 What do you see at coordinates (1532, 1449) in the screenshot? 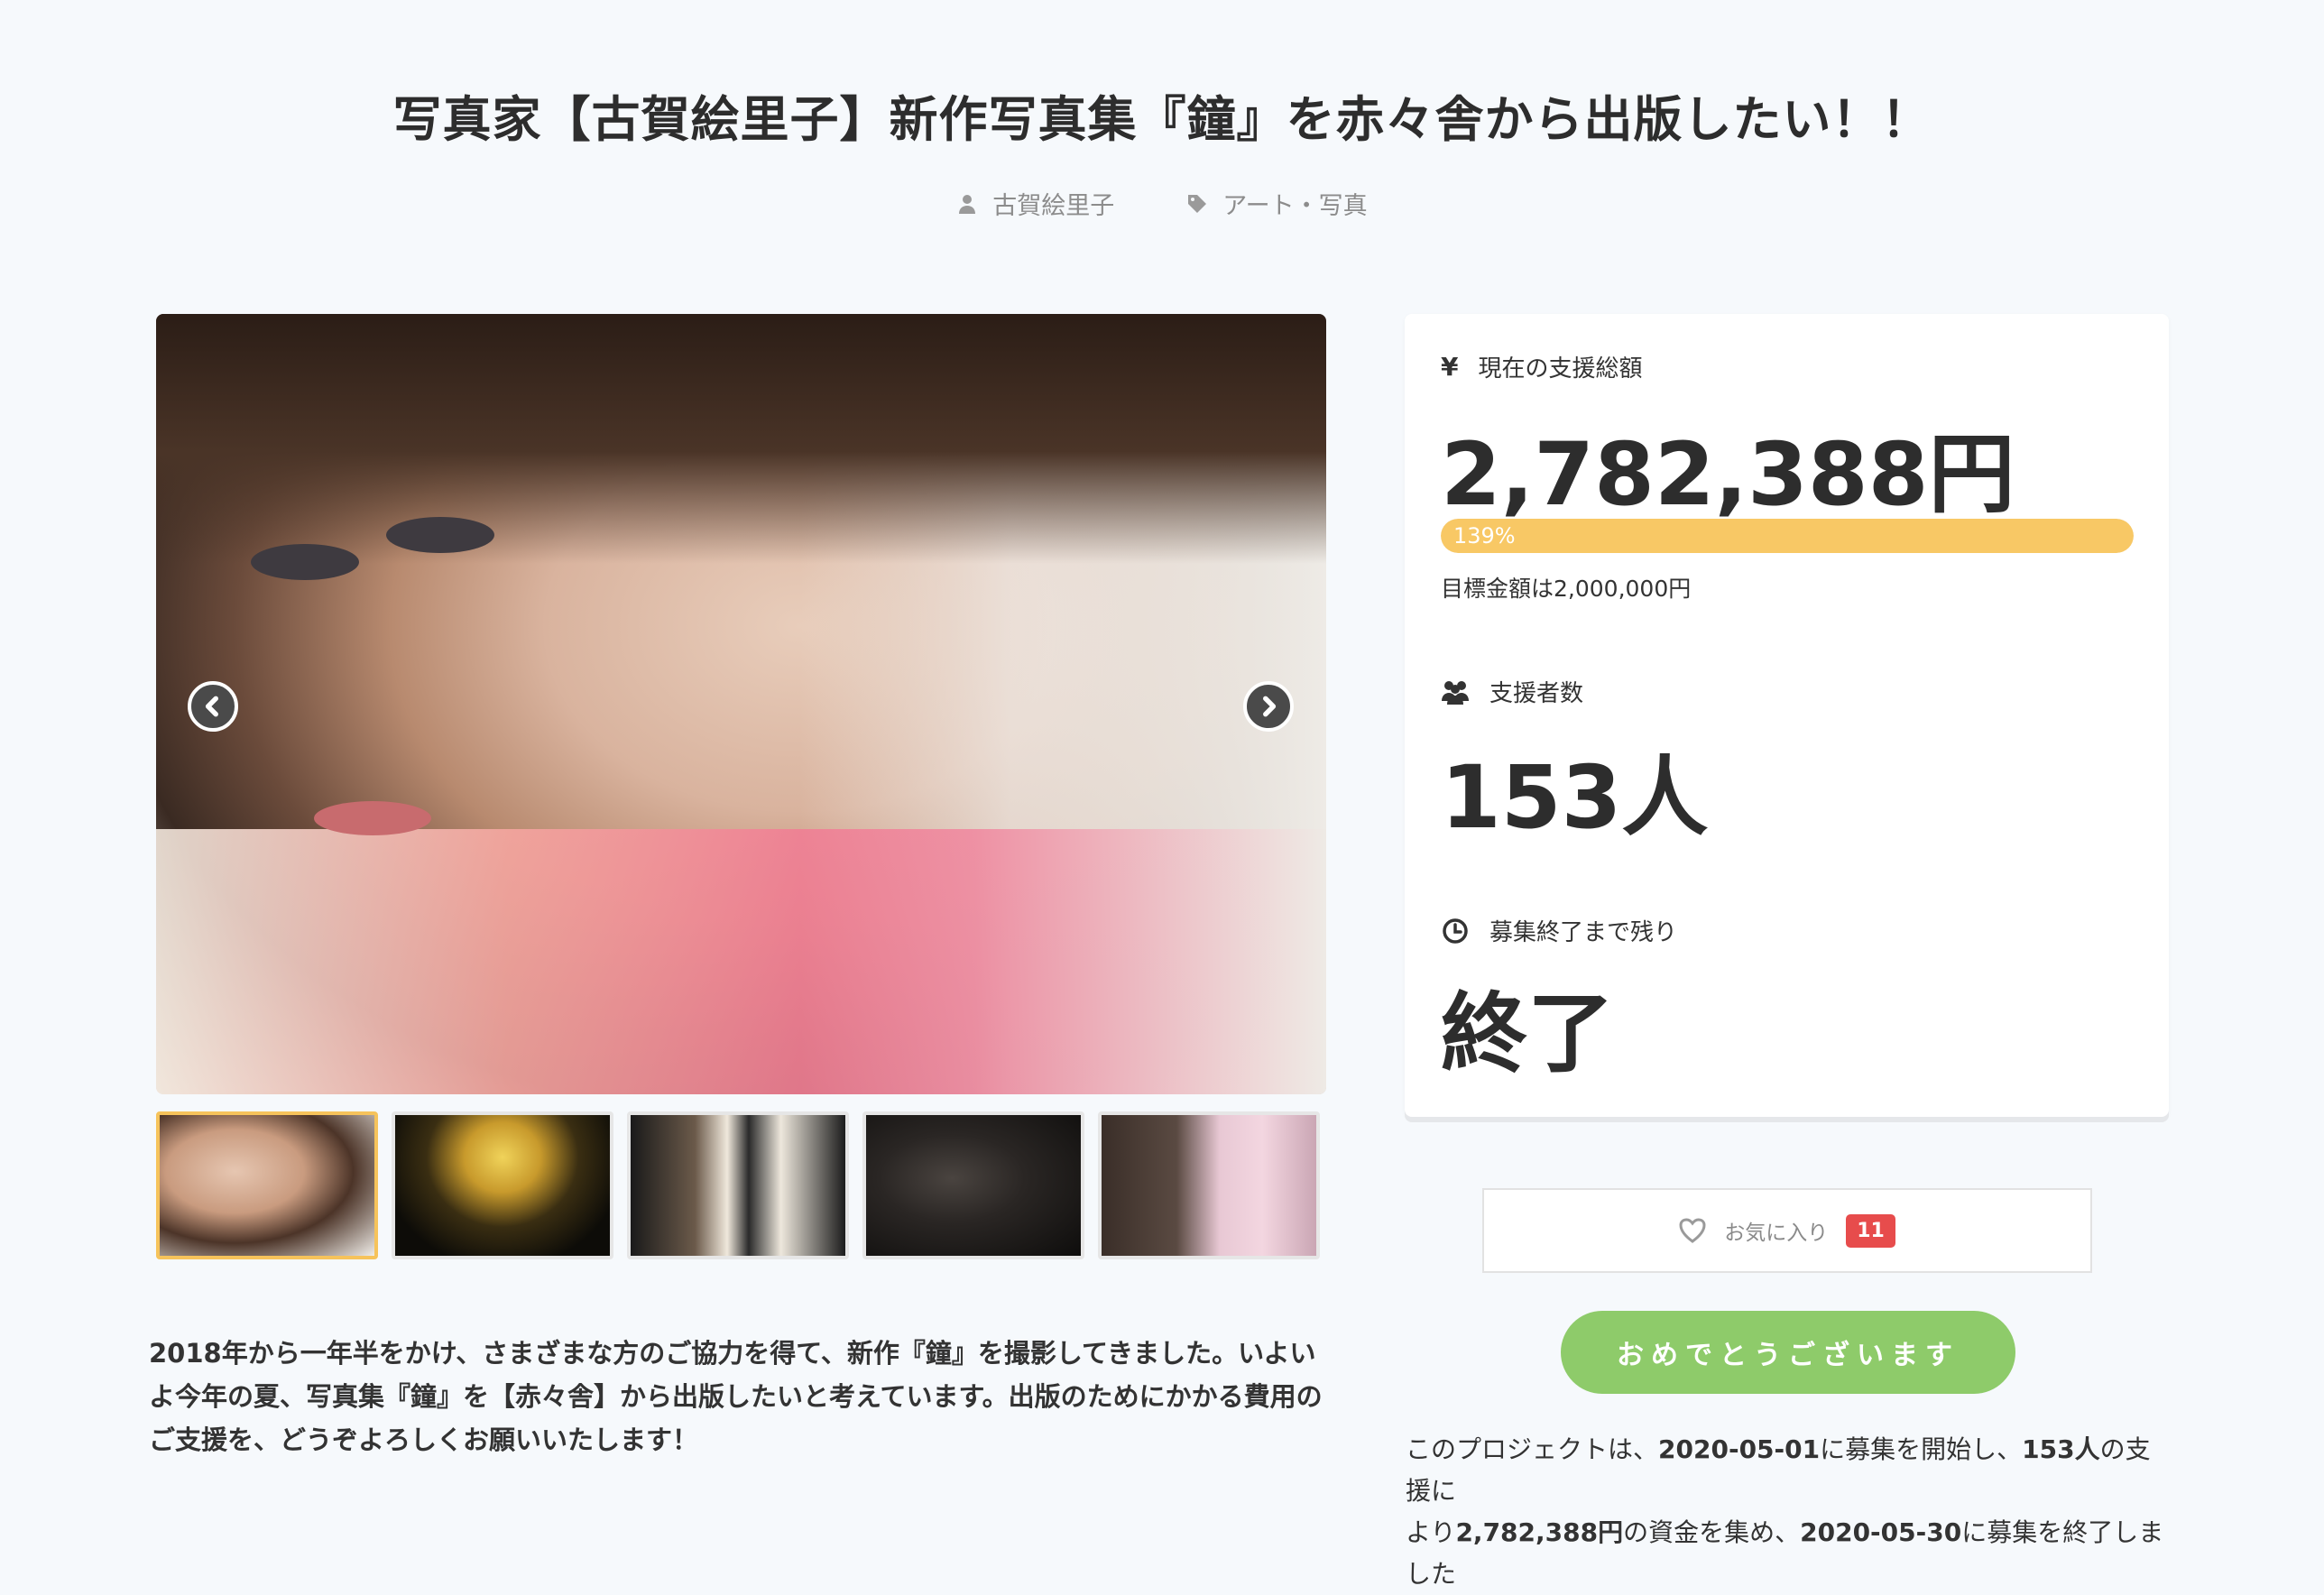
I see `summary-text: このプロジェクトは、` at bounding box center [1532, 1449].